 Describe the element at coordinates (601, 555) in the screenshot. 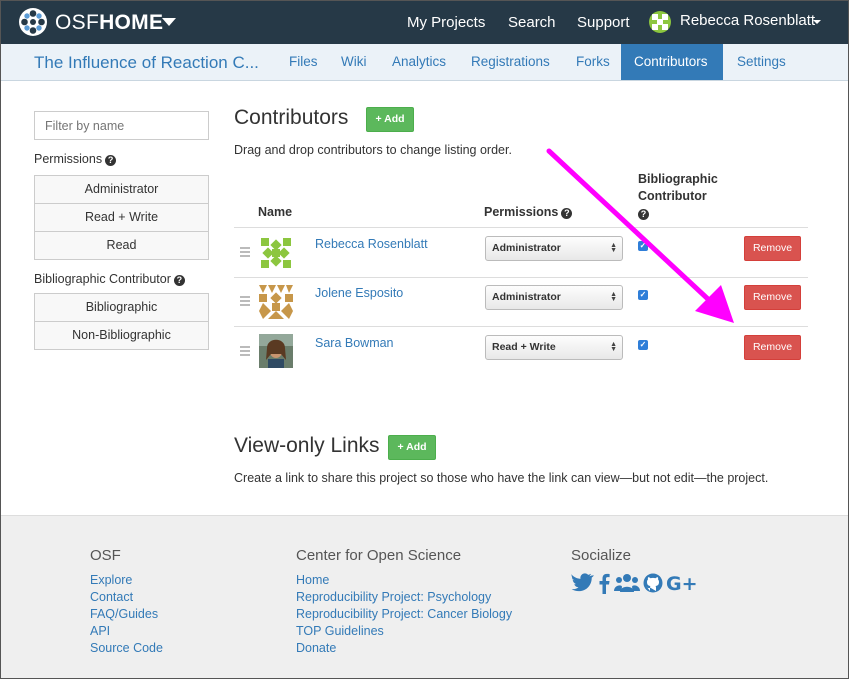

I see `footer-social-heading: Socialize` at that location.